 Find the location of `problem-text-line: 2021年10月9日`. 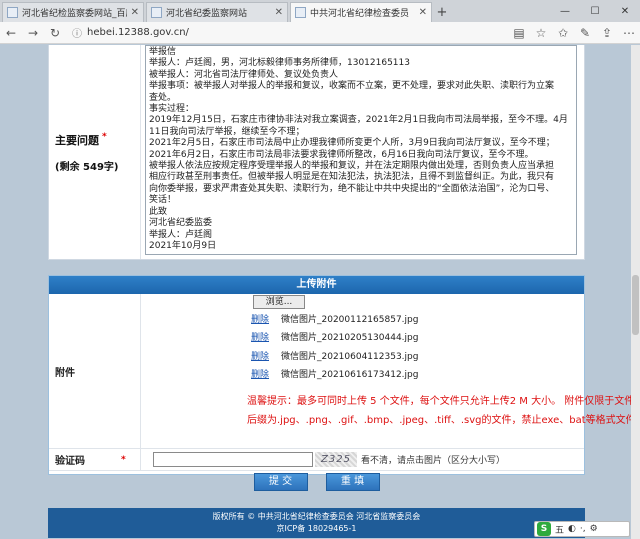

problem-text-line: 2021年10月9日 is located at coordinates (183, 245).